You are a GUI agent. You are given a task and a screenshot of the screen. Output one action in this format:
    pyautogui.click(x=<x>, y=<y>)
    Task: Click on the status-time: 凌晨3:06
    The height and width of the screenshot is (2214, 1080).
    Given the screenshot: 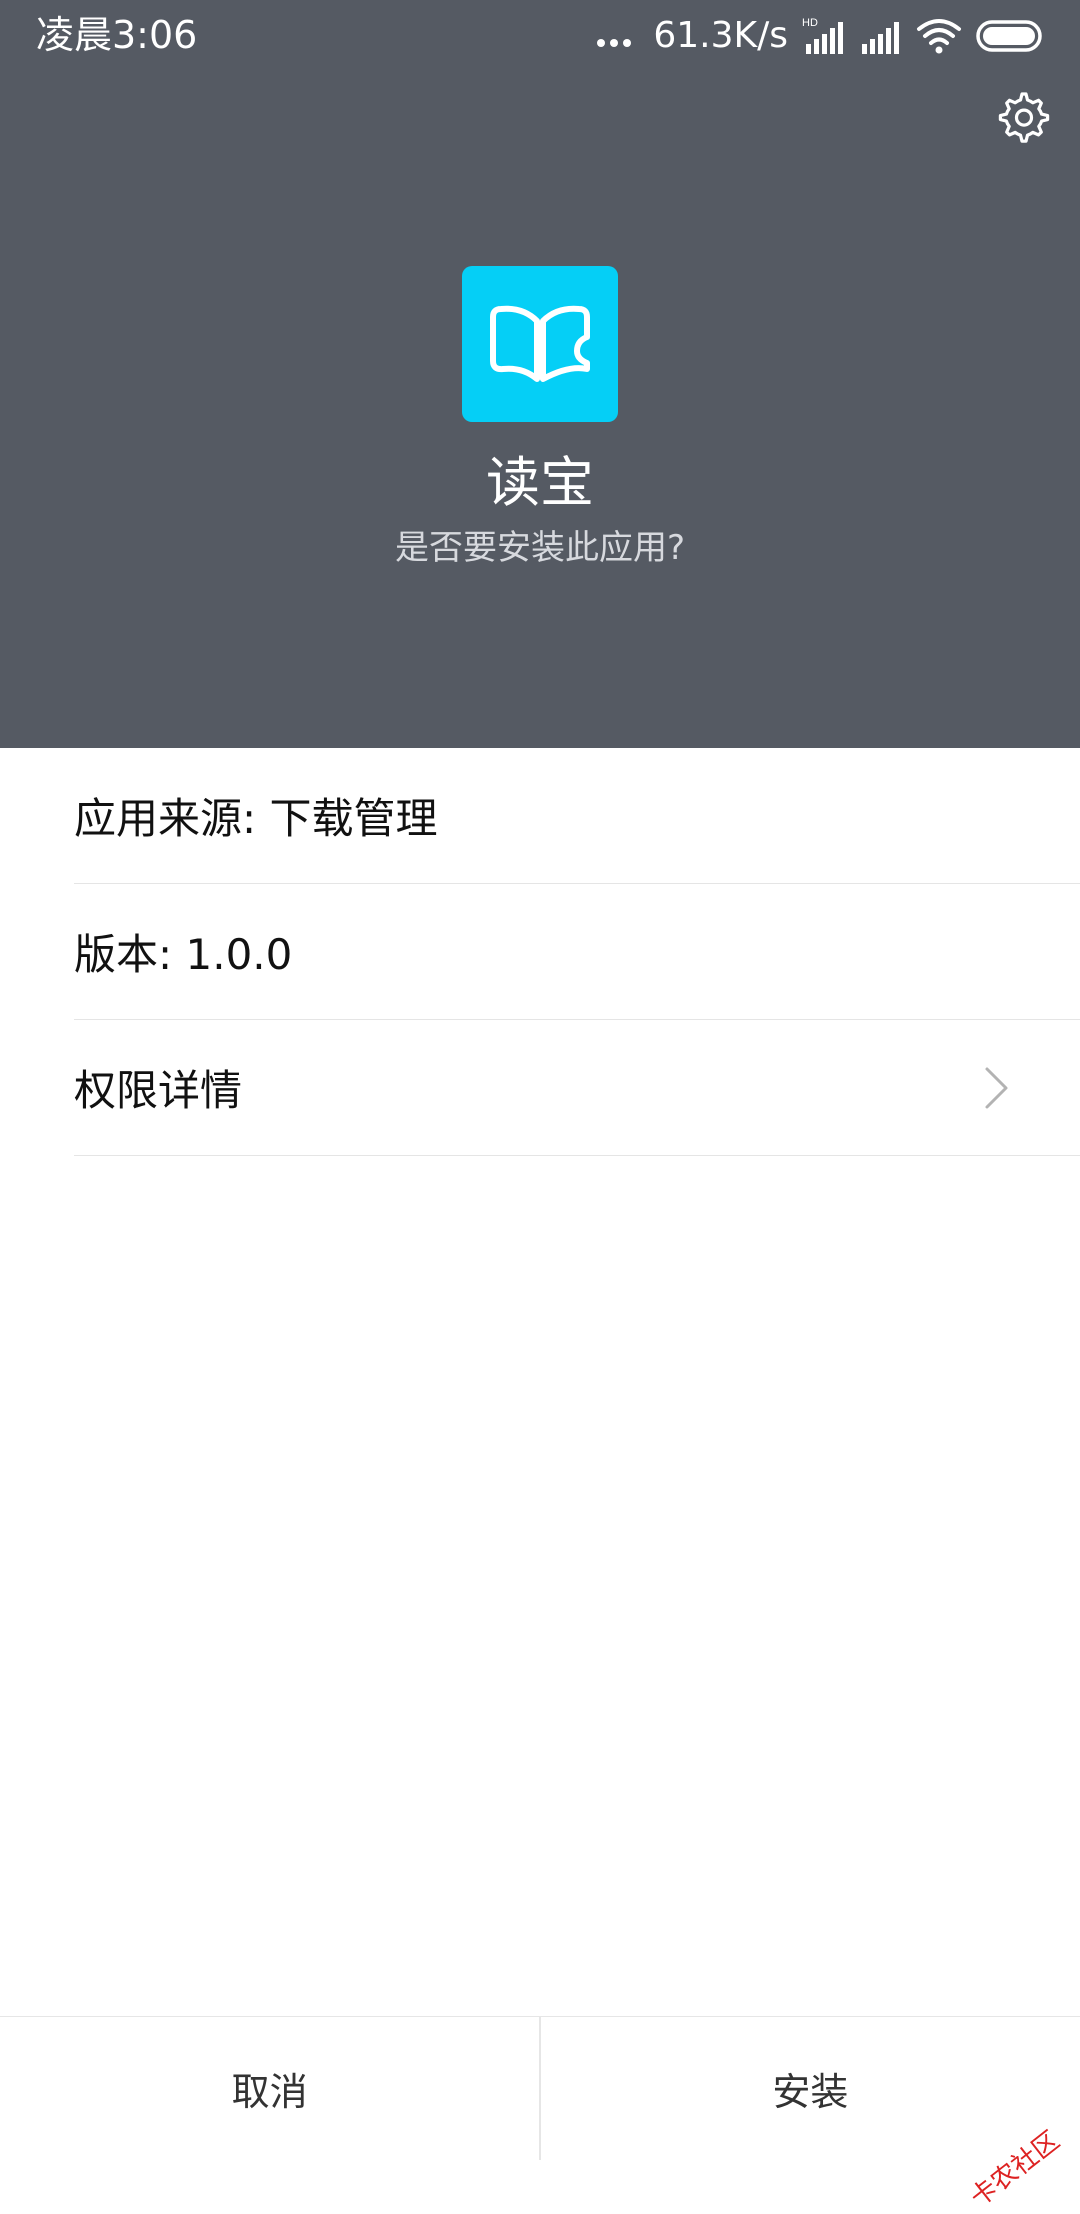 What is the action you would take?
    pyautogui.click(x=117, y=35)
    